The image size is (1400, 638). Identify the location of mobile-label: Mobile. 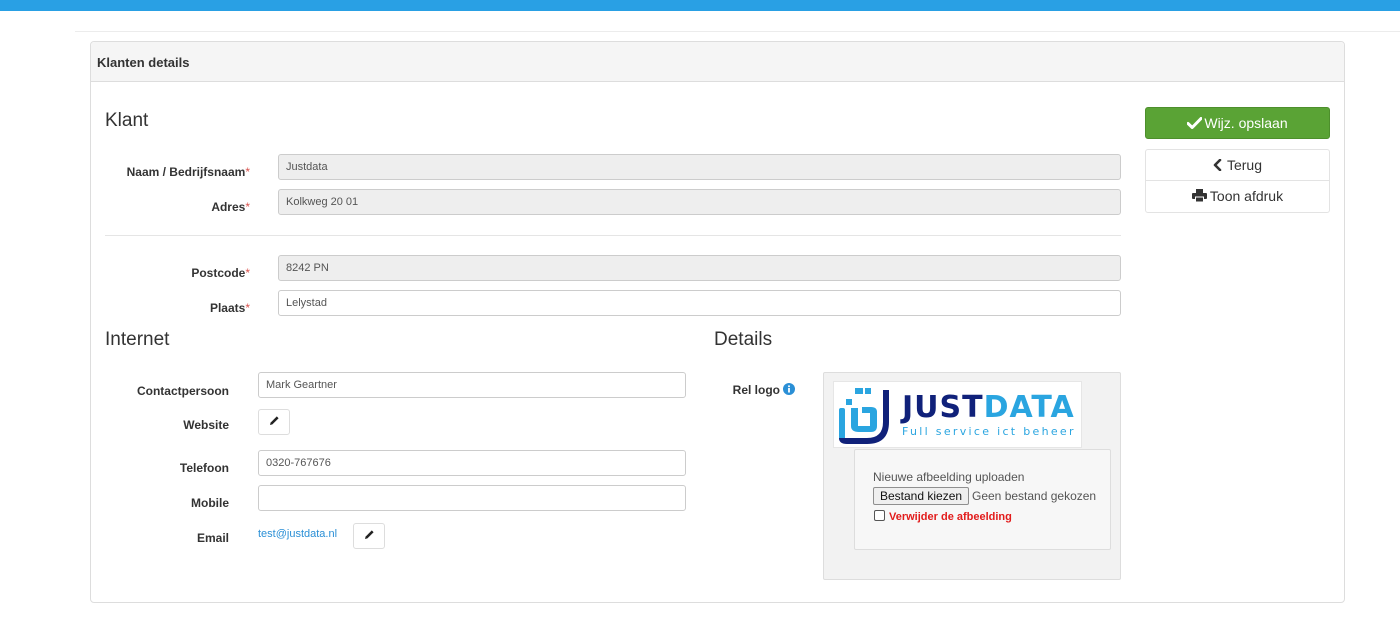
(210, 503).